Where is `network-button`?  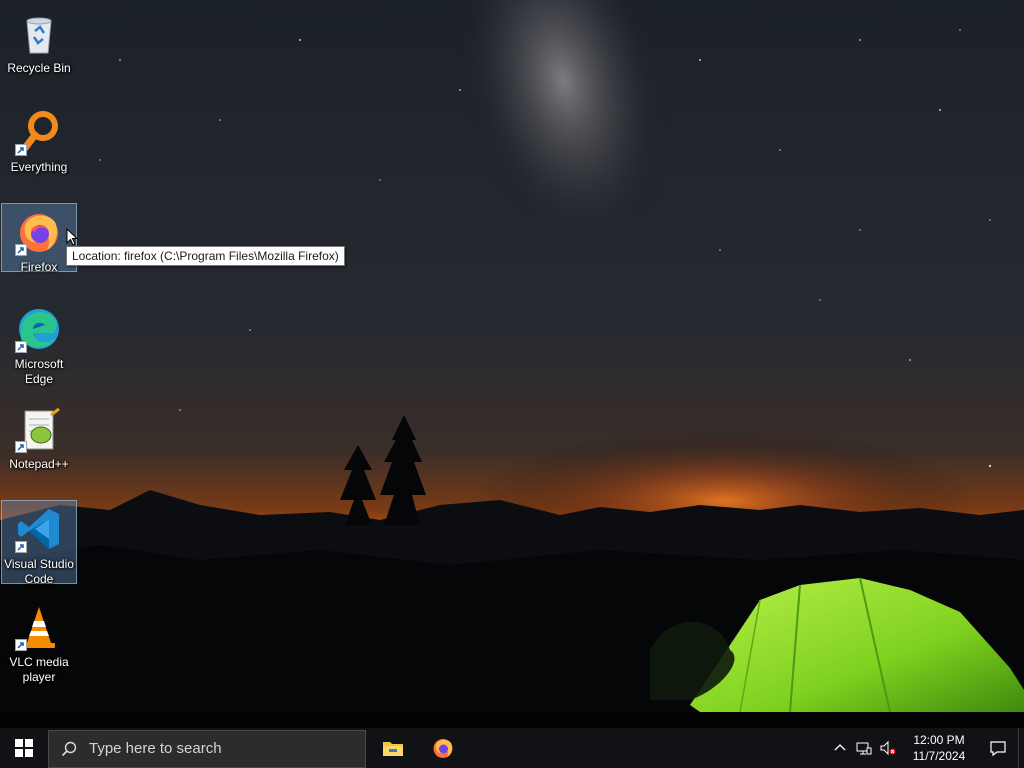
network-button is located at coordinates (864, 748).